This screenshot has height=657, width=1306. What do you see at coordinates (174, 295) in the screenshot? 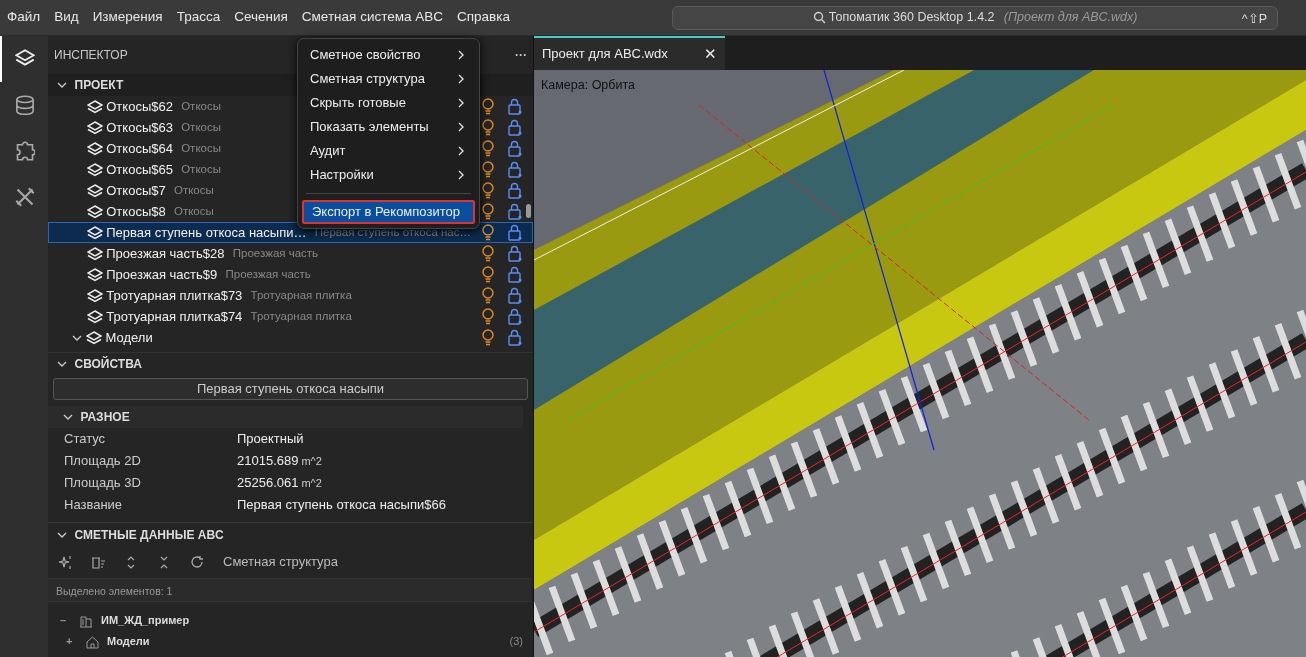
I see `tree-item: Тротуарная плитка$73` at bounding box center [174, 295].